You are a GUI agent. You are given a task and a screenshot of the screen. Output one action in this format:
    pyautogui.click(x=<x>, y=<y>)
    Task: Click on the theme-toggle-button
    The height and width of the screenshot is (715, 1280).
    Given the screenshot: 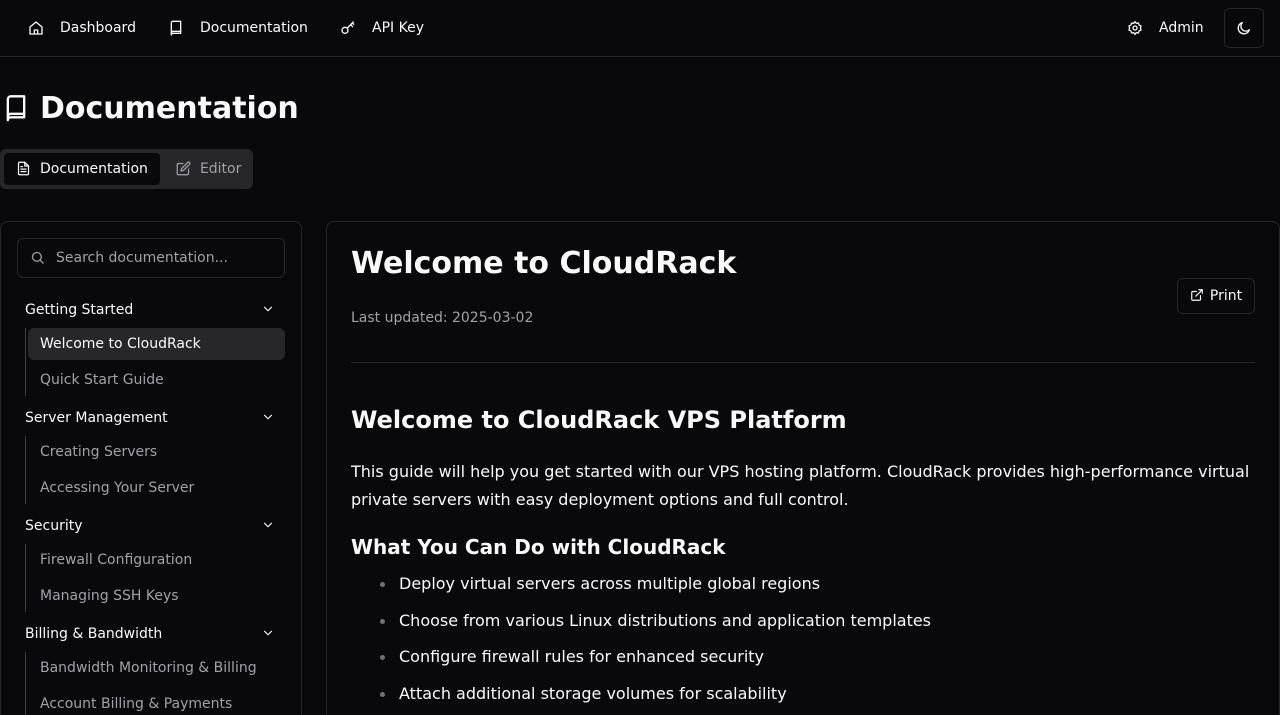 What is the action you would take?
    pyautogui.click(x=1244, y=28)
    